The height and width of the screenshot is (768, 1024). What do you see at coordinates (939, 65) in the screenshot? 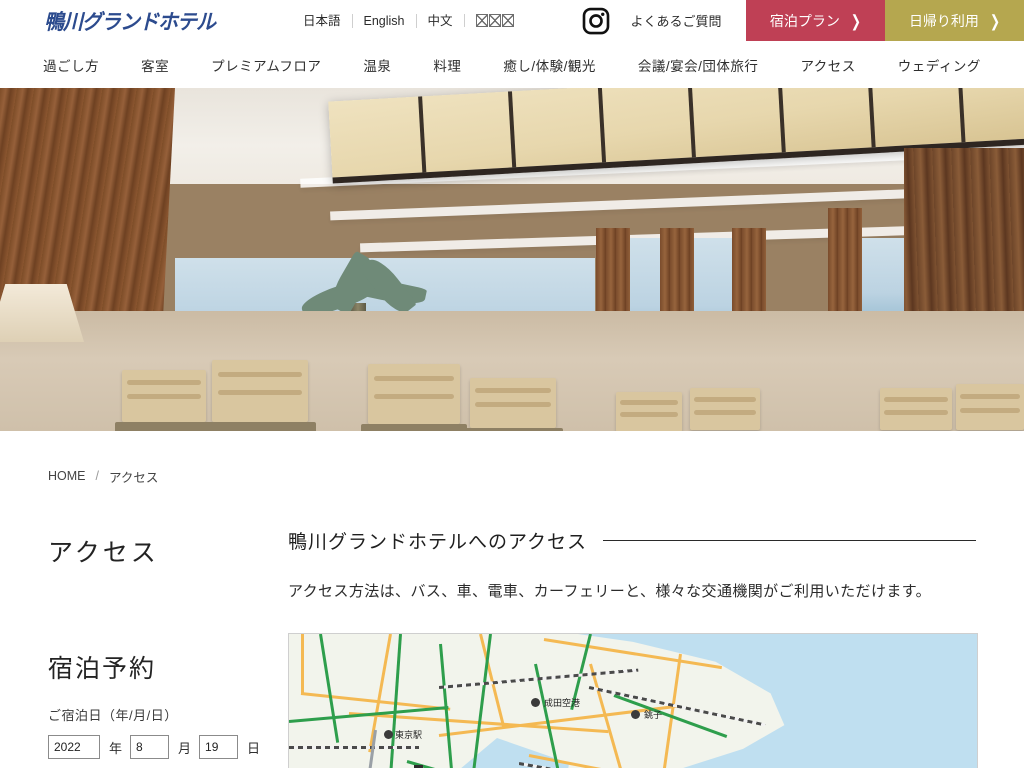
I see `nav-item-wedding: ウェディング` at bounding box center [939, 65].